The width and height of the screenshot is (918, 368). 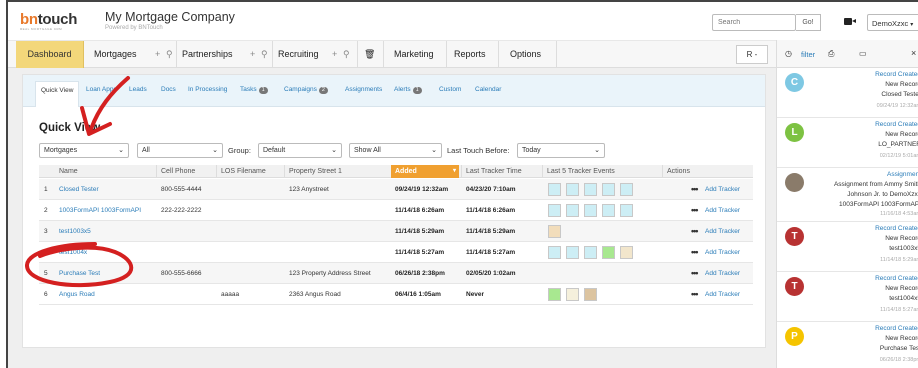 I want to click on chat-icon: ▭, so click(x=863, y=53).